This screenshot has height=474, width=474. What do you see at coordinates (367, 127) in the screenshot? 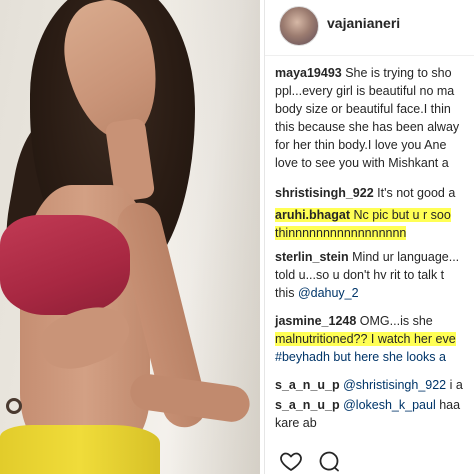
I see `comment-text: this because she has been alway` at bounding box center [367, 127].